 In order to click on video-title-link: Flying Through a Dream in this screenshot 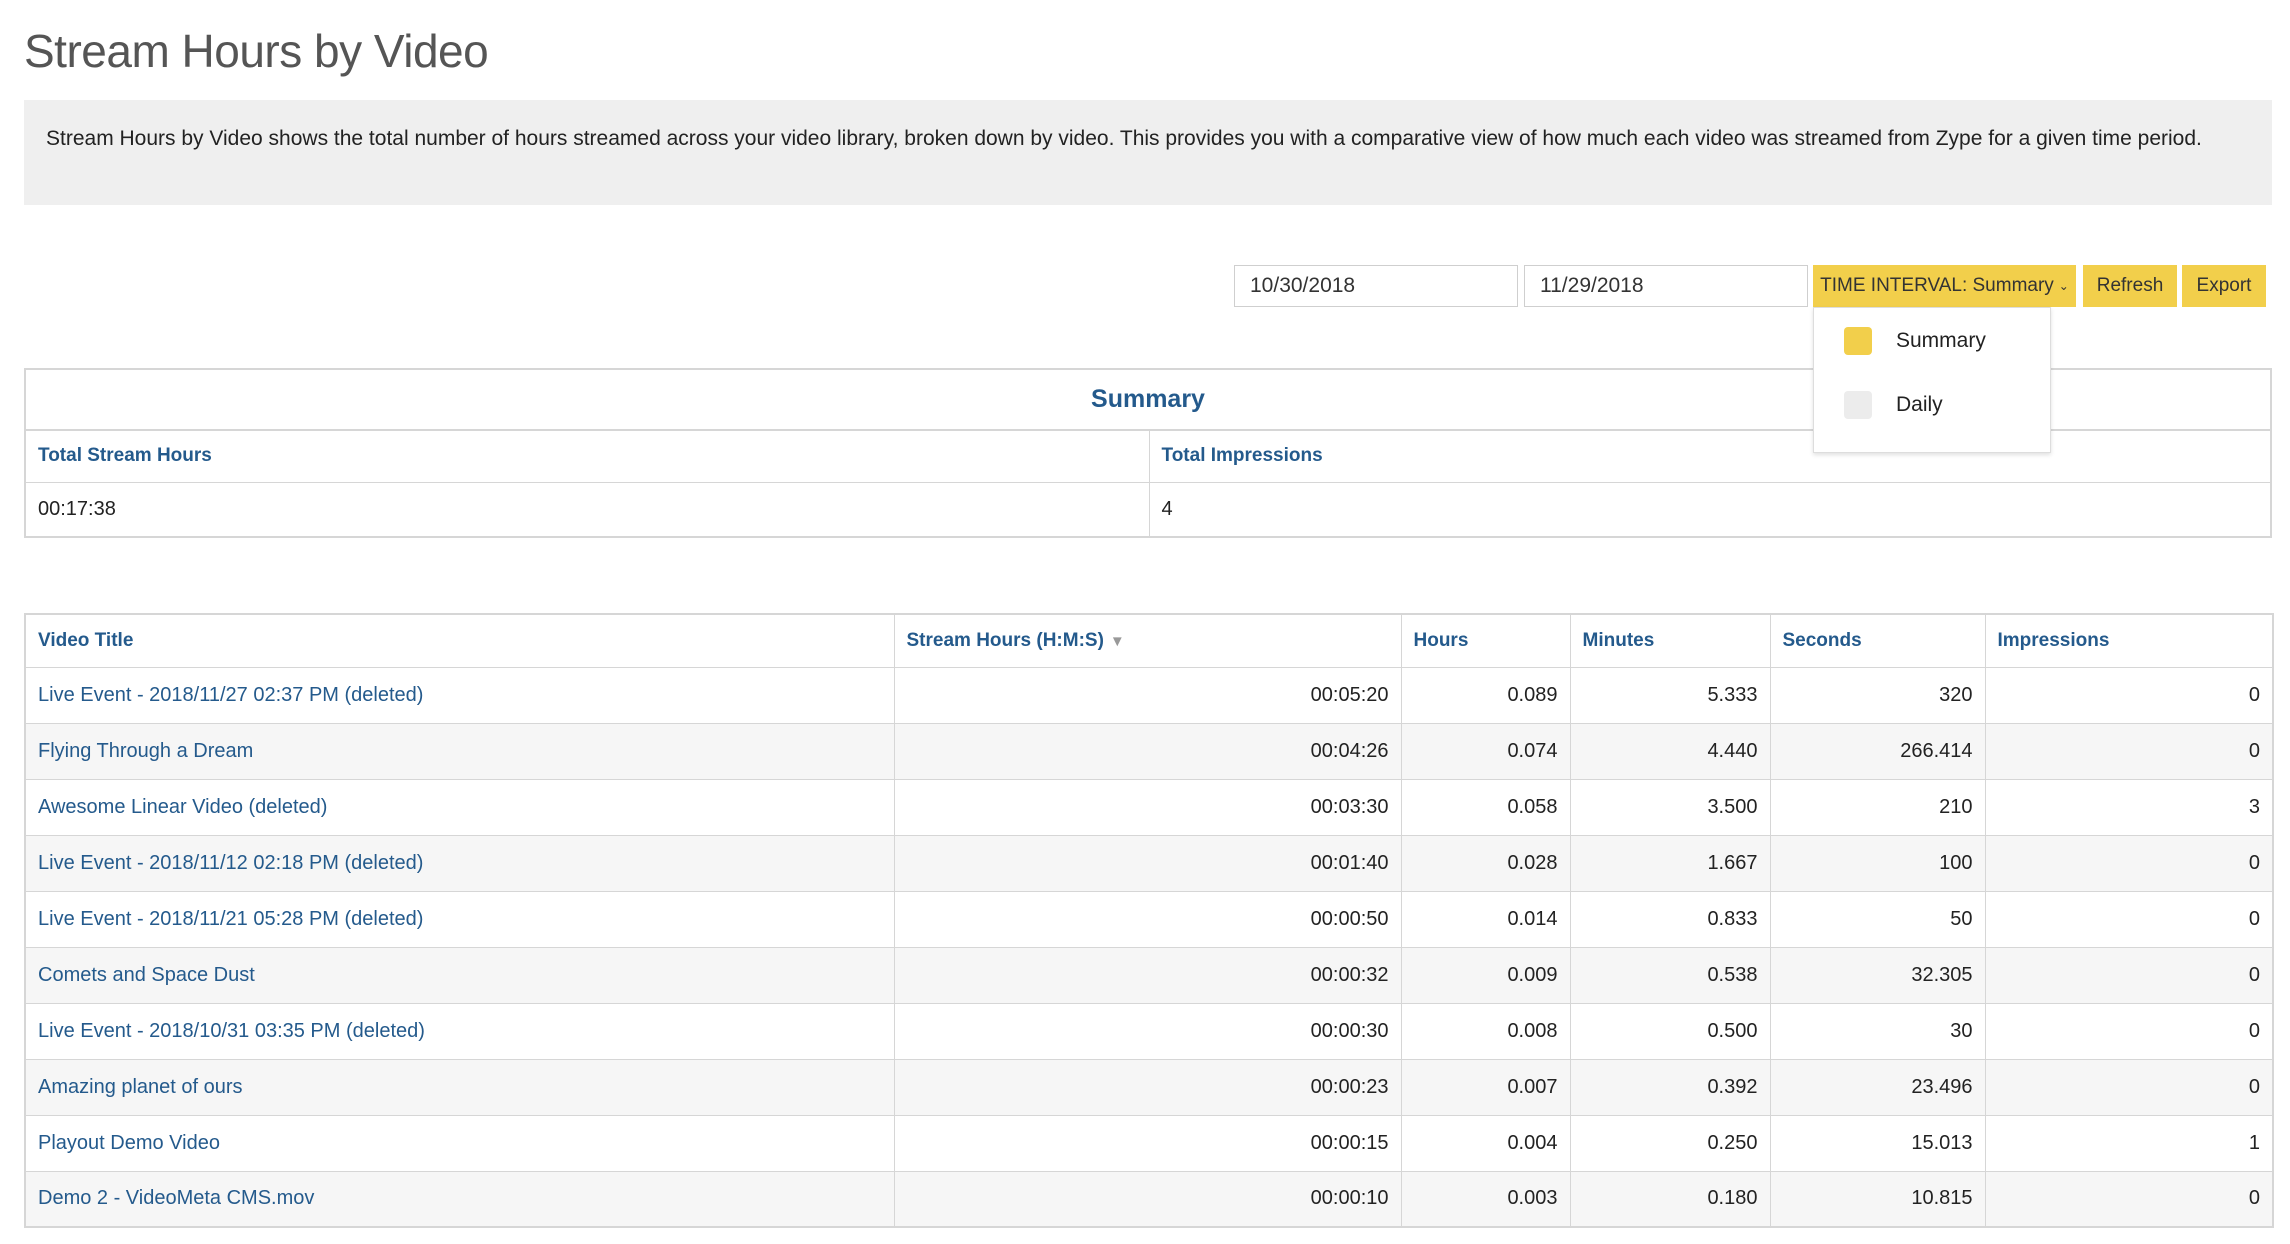, I will do `click(459, 751)`.